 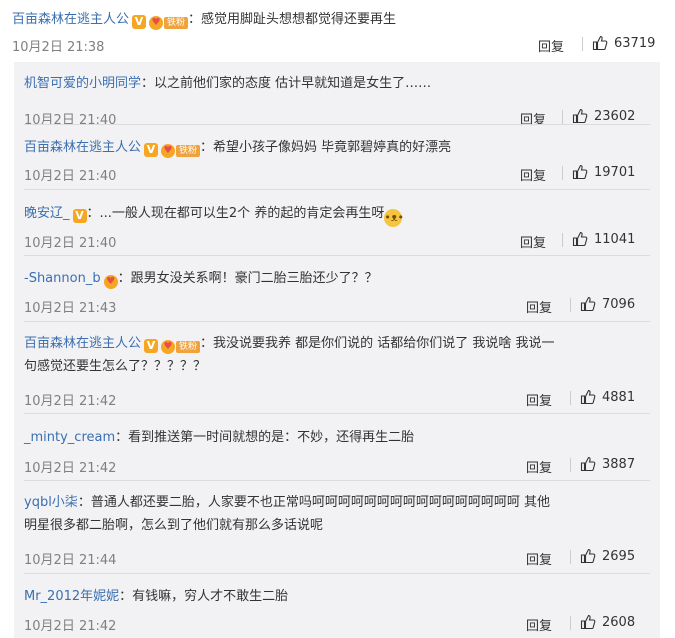 I want to click on like-button: 2695, so click(x=607, y=556).